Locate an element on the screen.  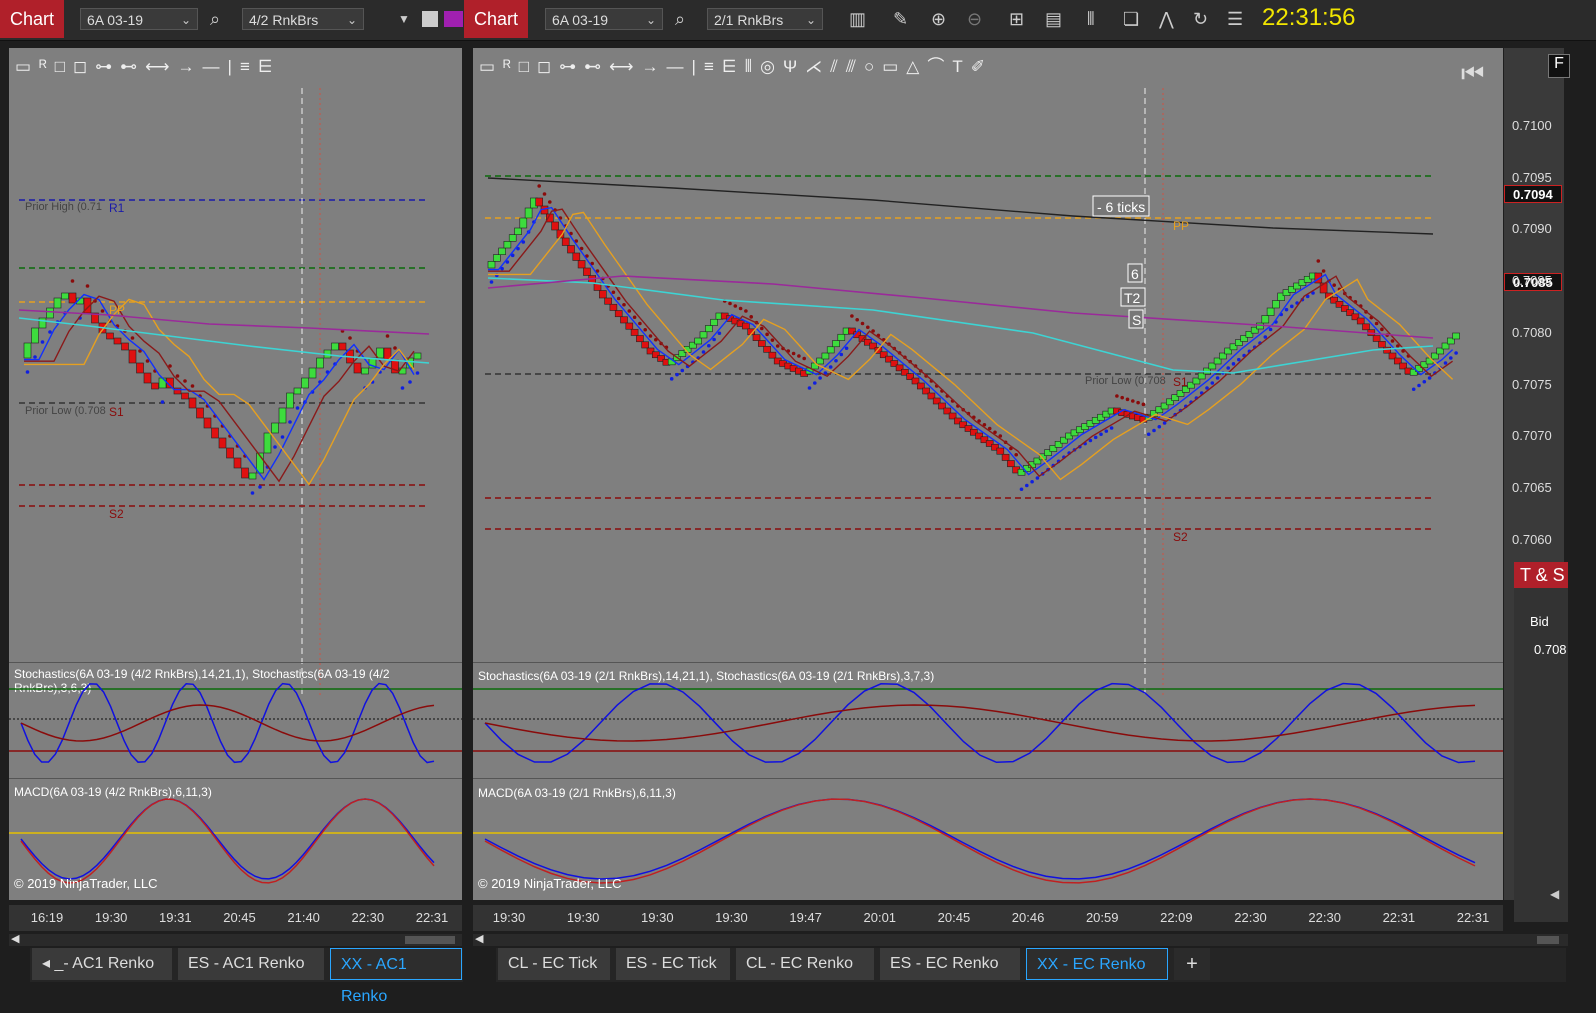
ellipse-icon: ○ is located at coordinates (869, 67).